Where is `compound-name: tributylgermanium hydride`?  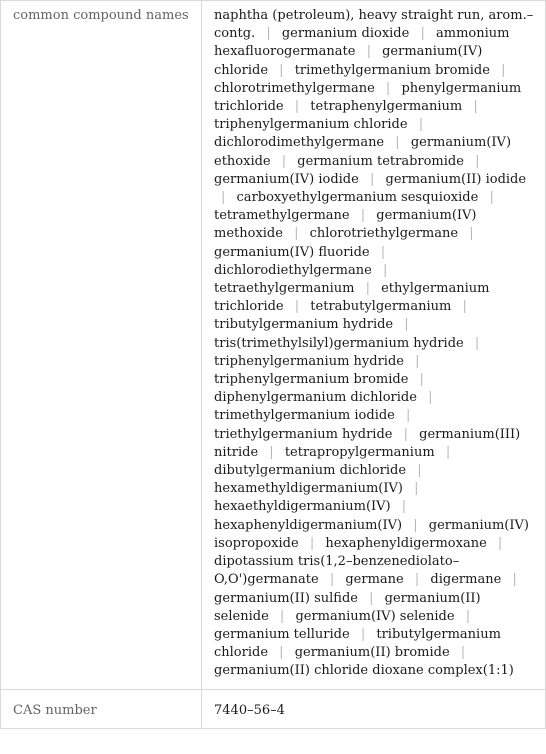
compound-name: tributylgermanium hydride is located at coordinates (304, 325).